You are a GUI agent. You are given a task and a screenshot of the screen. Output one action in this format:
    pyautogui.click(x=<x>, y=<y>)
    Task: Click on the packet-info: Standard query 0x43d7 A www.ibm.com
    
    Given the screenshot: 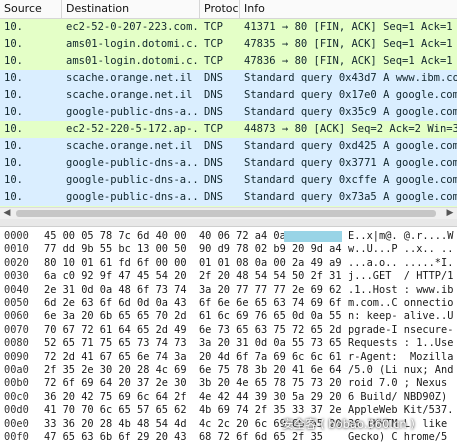 What is the action you would take?
    pyautogui.click(x=350, y=78)
    